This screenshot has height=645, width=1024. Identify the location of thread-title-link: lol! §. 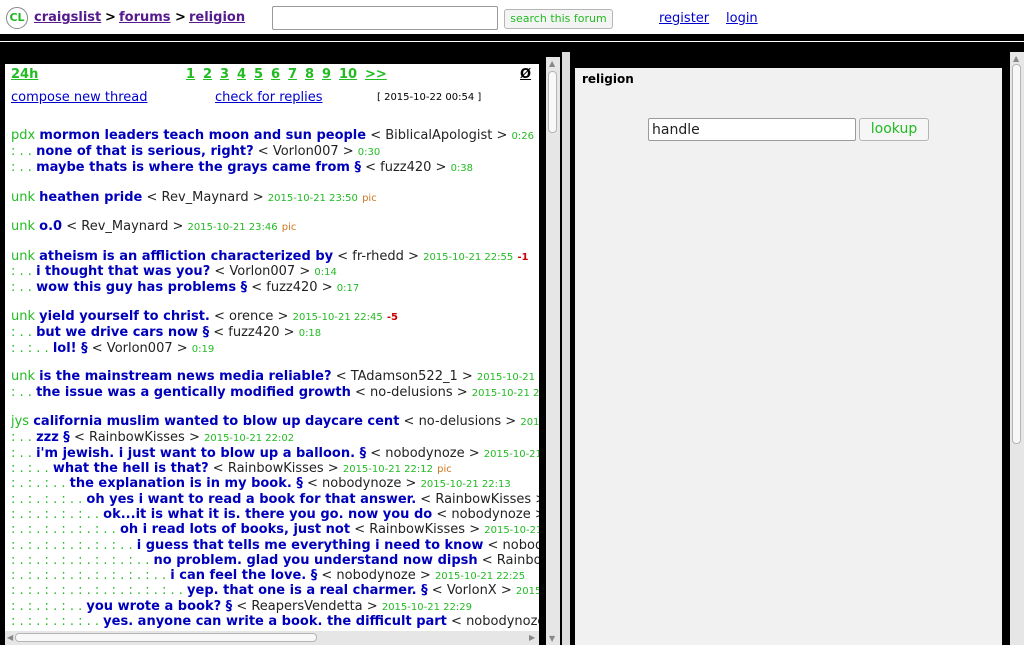
(70, 348).